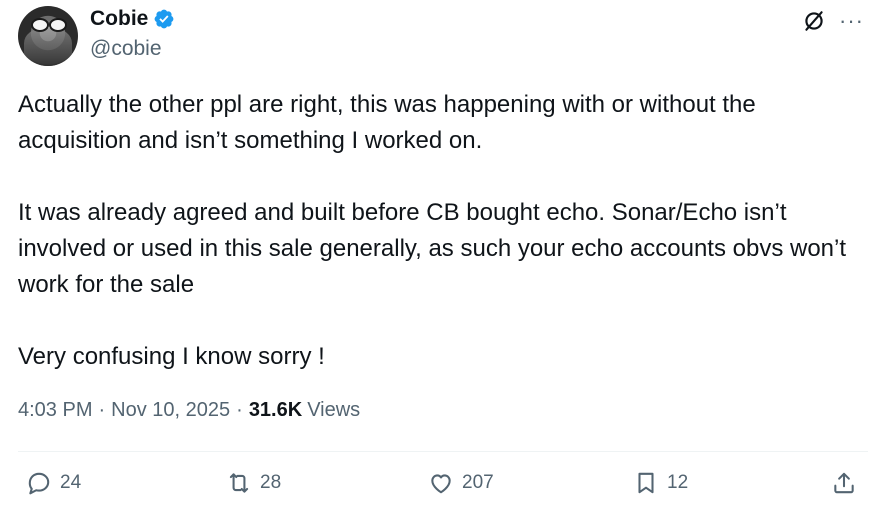 This screenshot has width=886, height=518. What do you see at coordinates (275, 410) in the screenshot?
I see `views-count: 31.6K` at bounding box center [275, 410].